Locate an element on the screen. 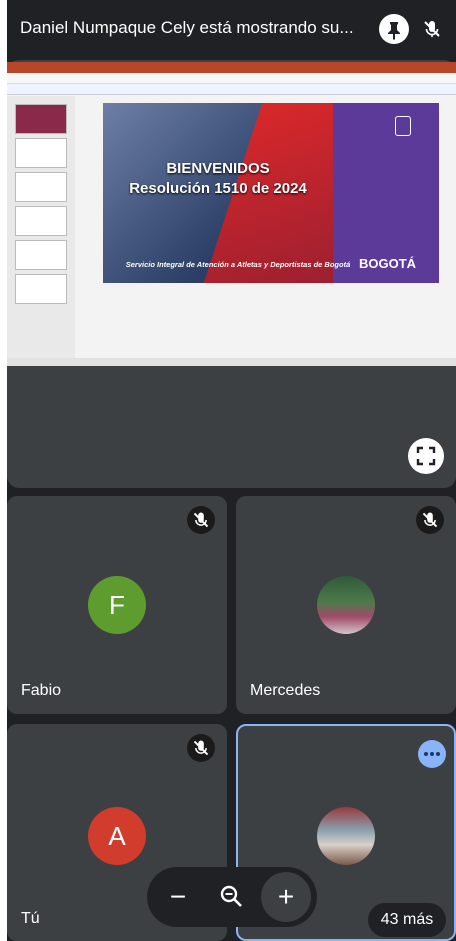 Image resolution: width=456 pixels, height=941 pixels. slide-thumbnails is located at coordinates (41, 231).